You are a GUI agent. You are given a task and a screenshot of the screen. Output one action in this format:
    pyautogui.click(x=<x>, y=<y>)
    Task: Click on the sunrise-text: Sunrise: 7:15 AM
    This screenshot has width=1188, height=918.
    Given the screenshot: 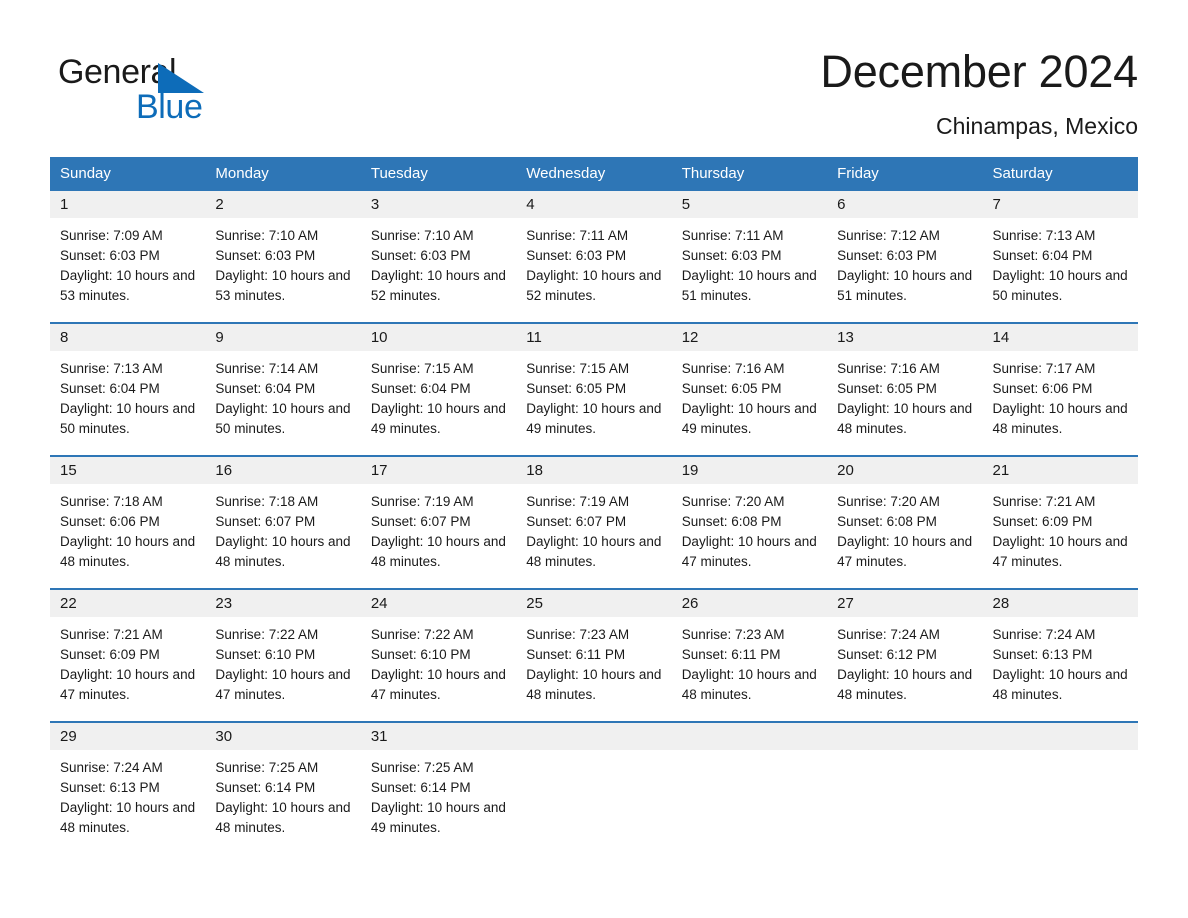 What is the action you would take?
    pyautogui.click(x=422, y=368)
    